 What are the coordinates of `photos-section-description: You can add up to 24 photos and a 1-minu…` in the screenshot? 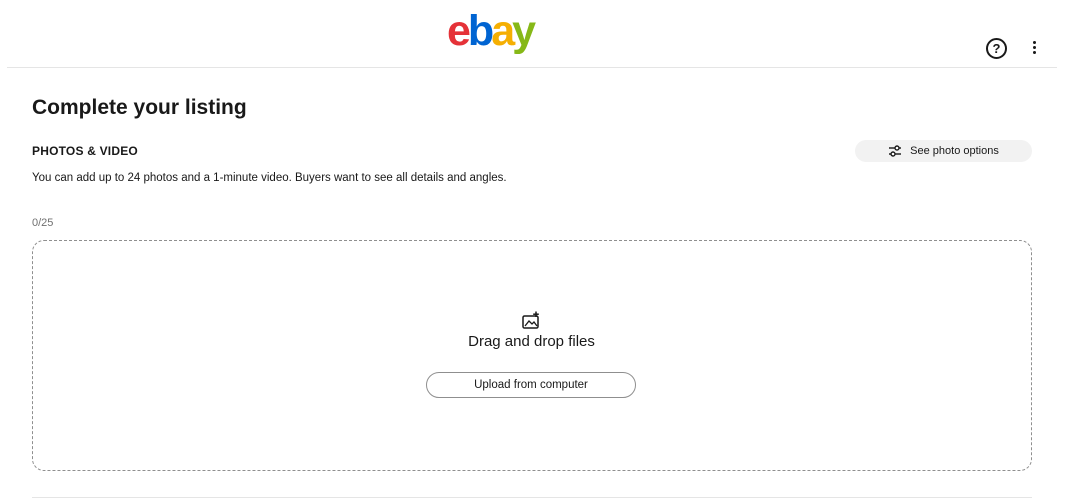 It's located at (269, 178).